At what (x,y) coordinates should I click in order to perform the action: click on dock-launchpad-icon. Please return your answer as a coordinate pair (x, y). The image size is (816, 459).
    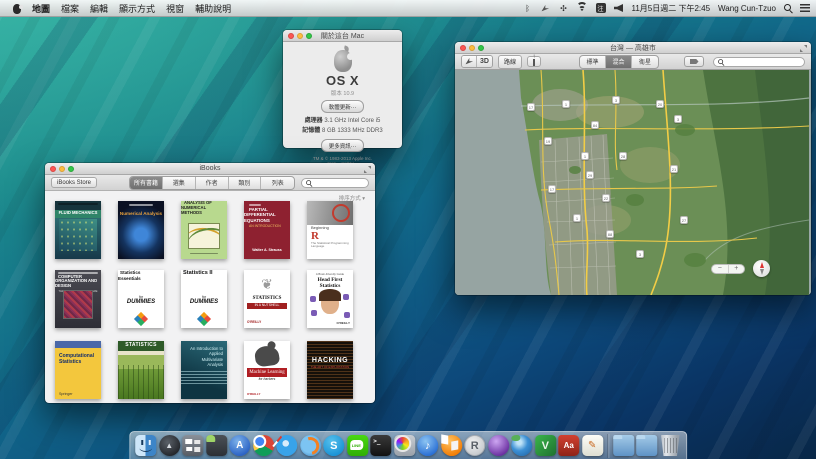
    Looking at the image, I should click on (169, 445).